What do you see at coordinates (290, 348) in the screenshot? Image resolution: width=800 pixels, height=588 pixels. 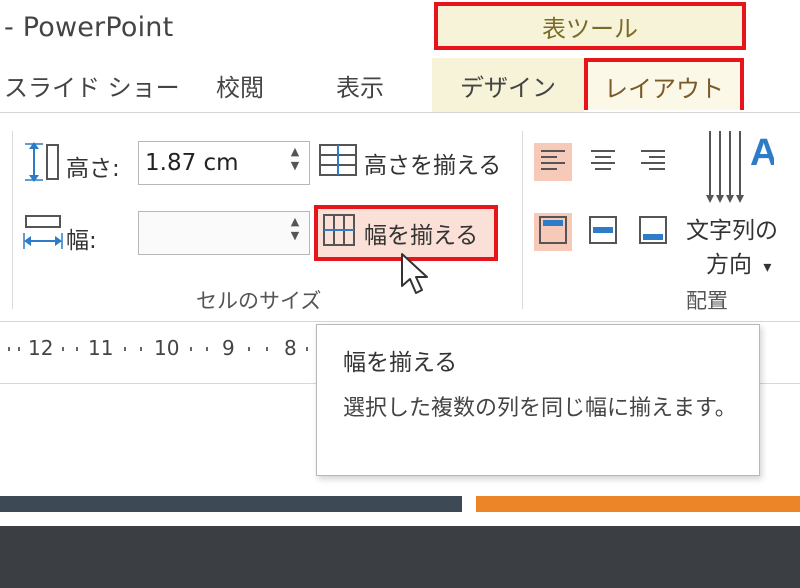 I see `ruler-number: 8` at bounding box center [290, 348].